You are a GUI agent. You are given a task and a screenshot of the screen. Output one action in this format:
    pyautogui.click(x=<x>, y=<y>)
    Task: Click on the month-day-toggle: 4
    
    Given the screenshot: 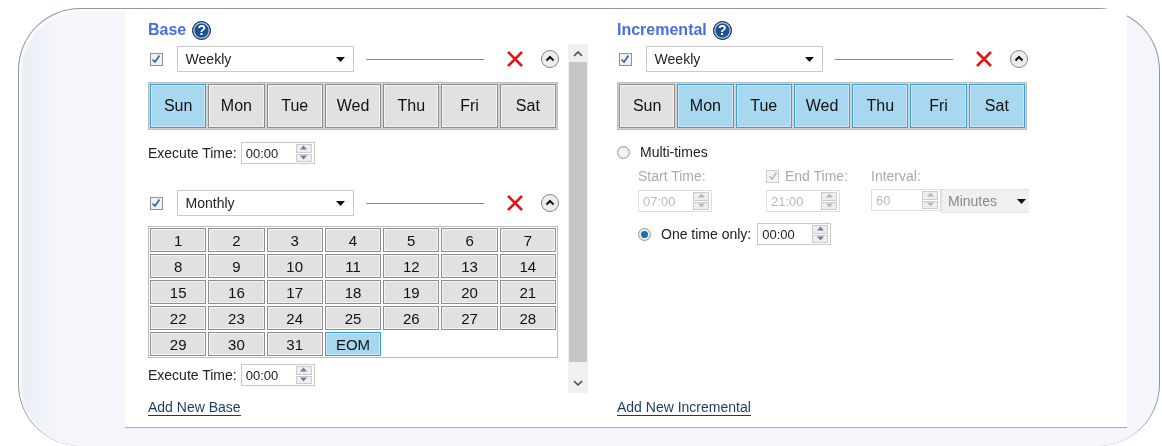 What is the action you would take?
    pyautogui.click(x=353, y=240)
    